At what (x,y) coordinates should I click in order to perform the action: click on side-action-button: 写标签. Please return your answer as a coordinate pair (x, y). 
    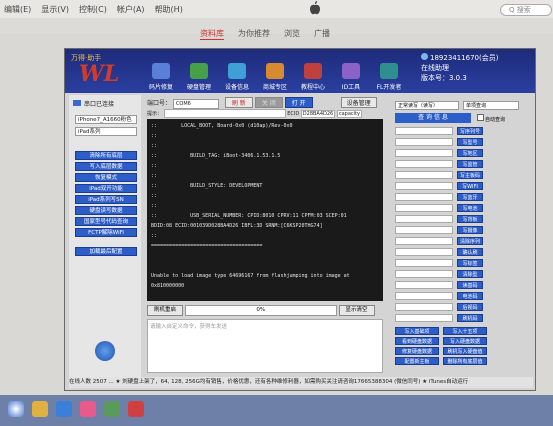
    Looking at the image, I should click on (470, 263).